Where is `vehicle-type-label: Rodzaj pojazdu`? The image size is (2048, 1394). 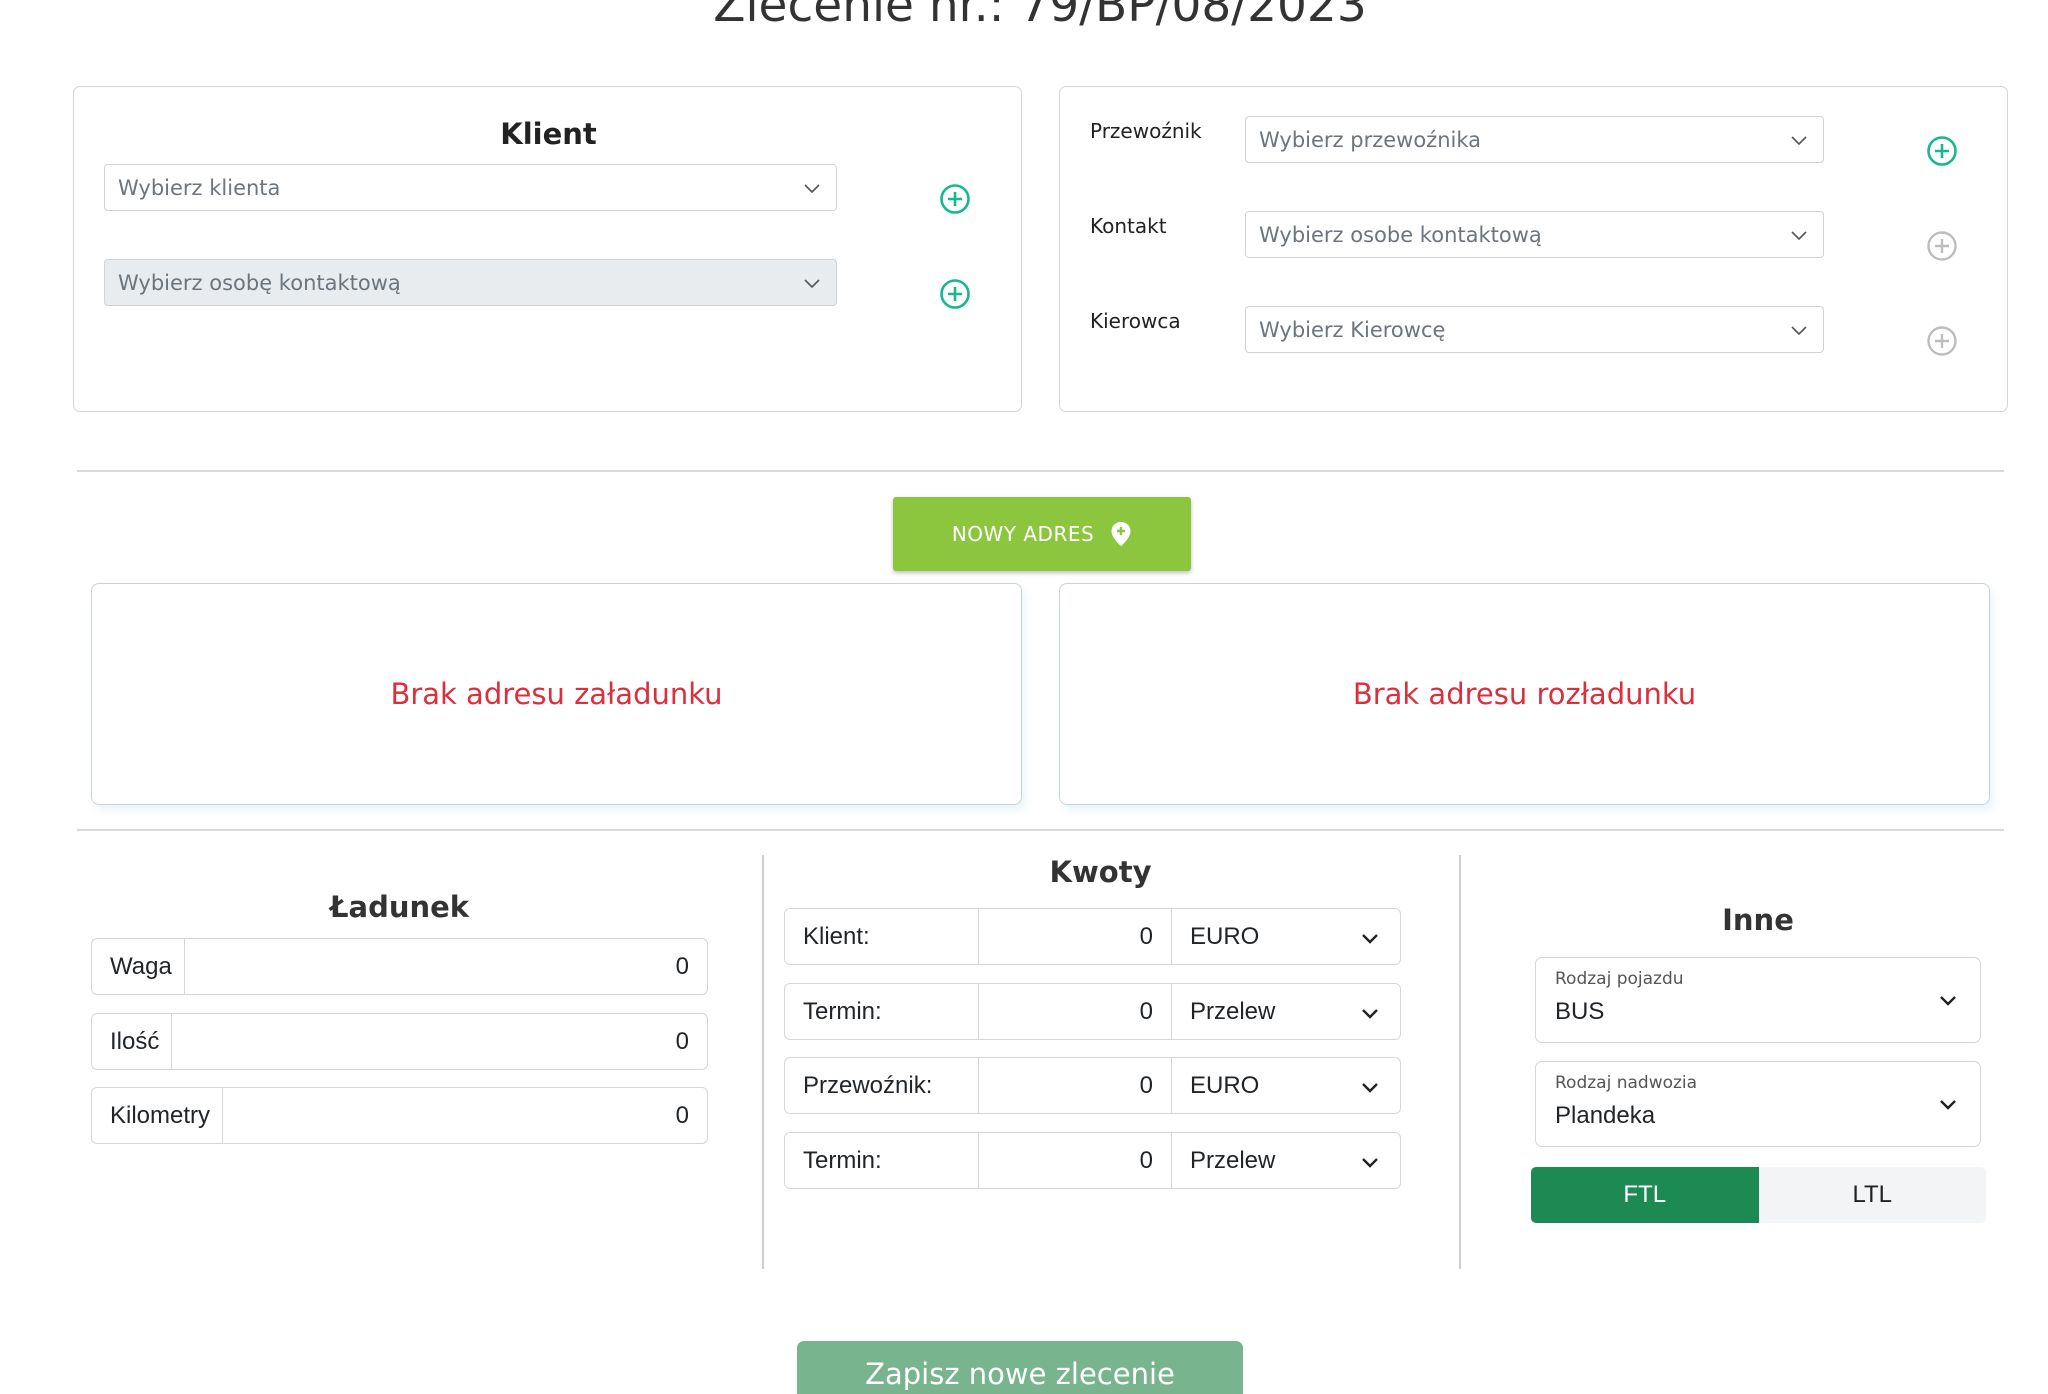 vehicle-type-label: Rodzaj pojazdu is located at coordinates (1619, 979).